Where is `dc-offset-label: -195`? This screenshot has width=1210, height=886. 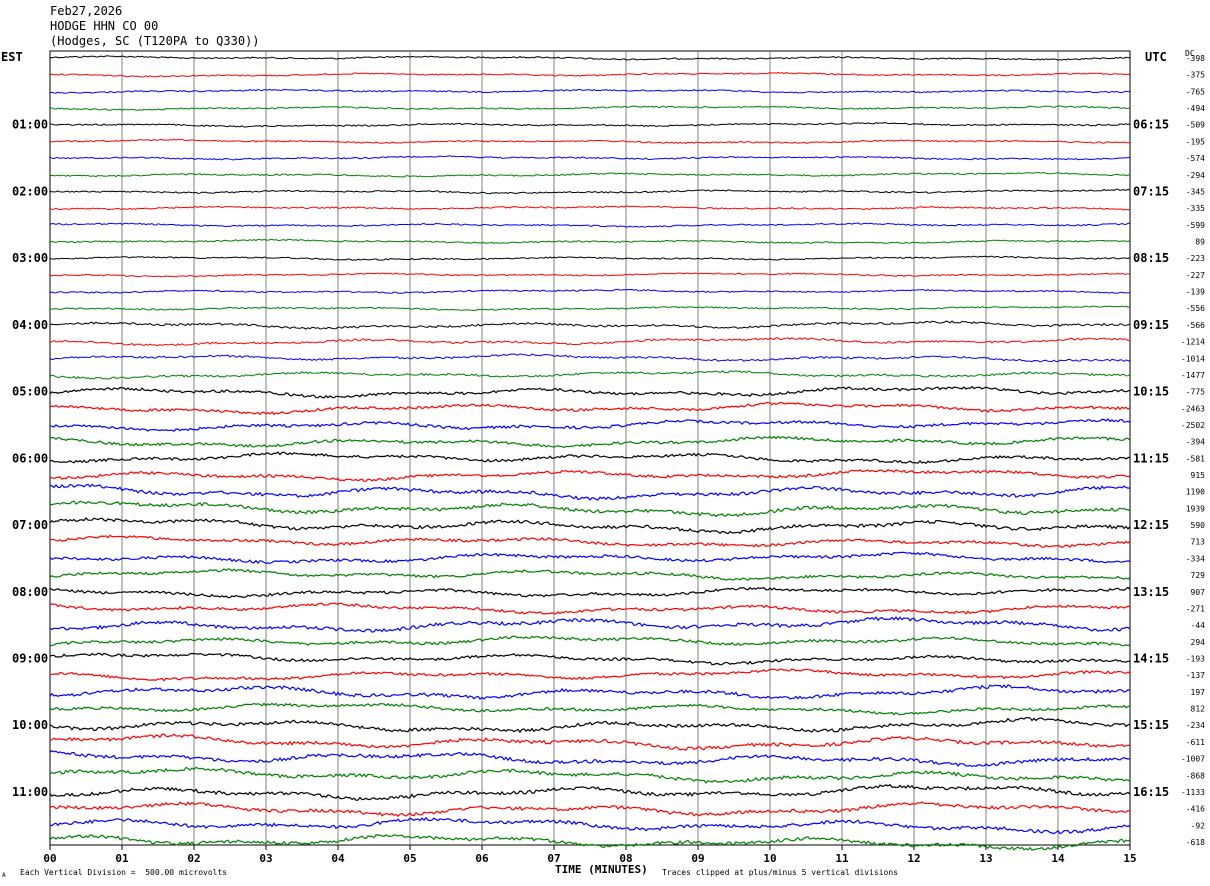 dc-offset-label: -195 is located at coordinates (1195, 141).